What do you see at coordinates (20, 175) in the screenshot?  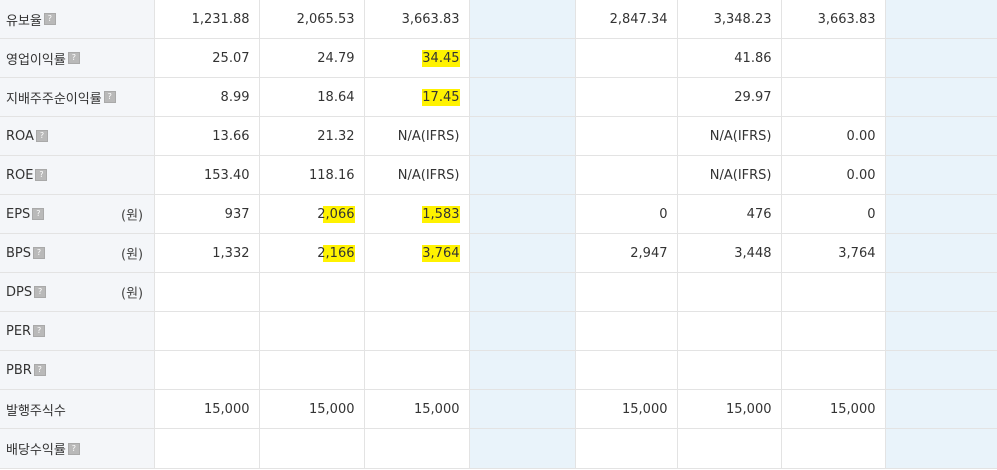 I see `row-label: ROE` at bounding box center [20, 175].